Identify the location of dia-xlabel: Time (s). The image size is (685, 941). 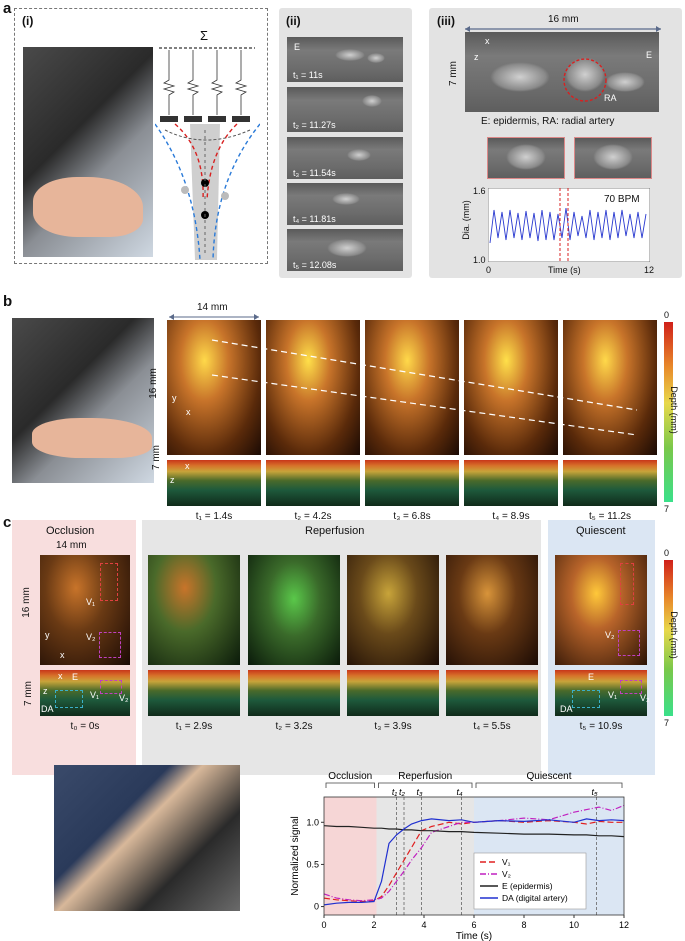
(564, 270).